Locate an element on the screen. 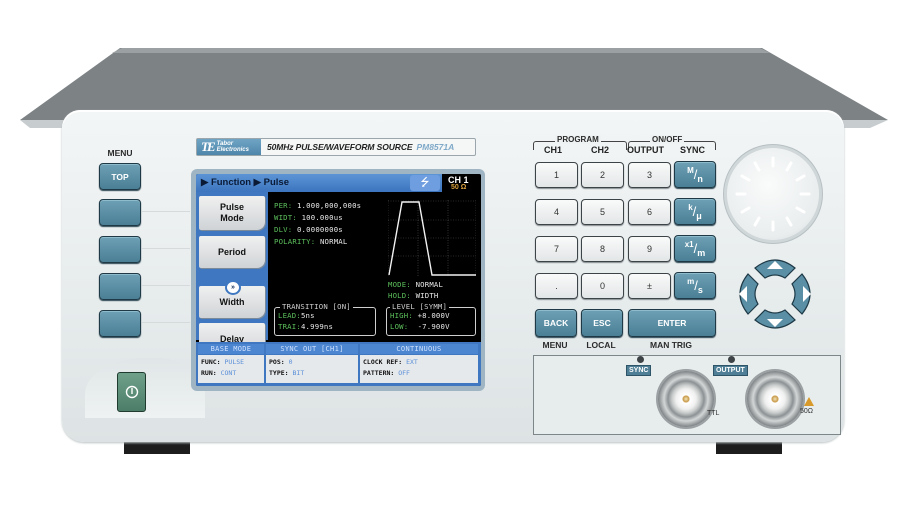  key-7: 7 is located at coordinates (556, 249).